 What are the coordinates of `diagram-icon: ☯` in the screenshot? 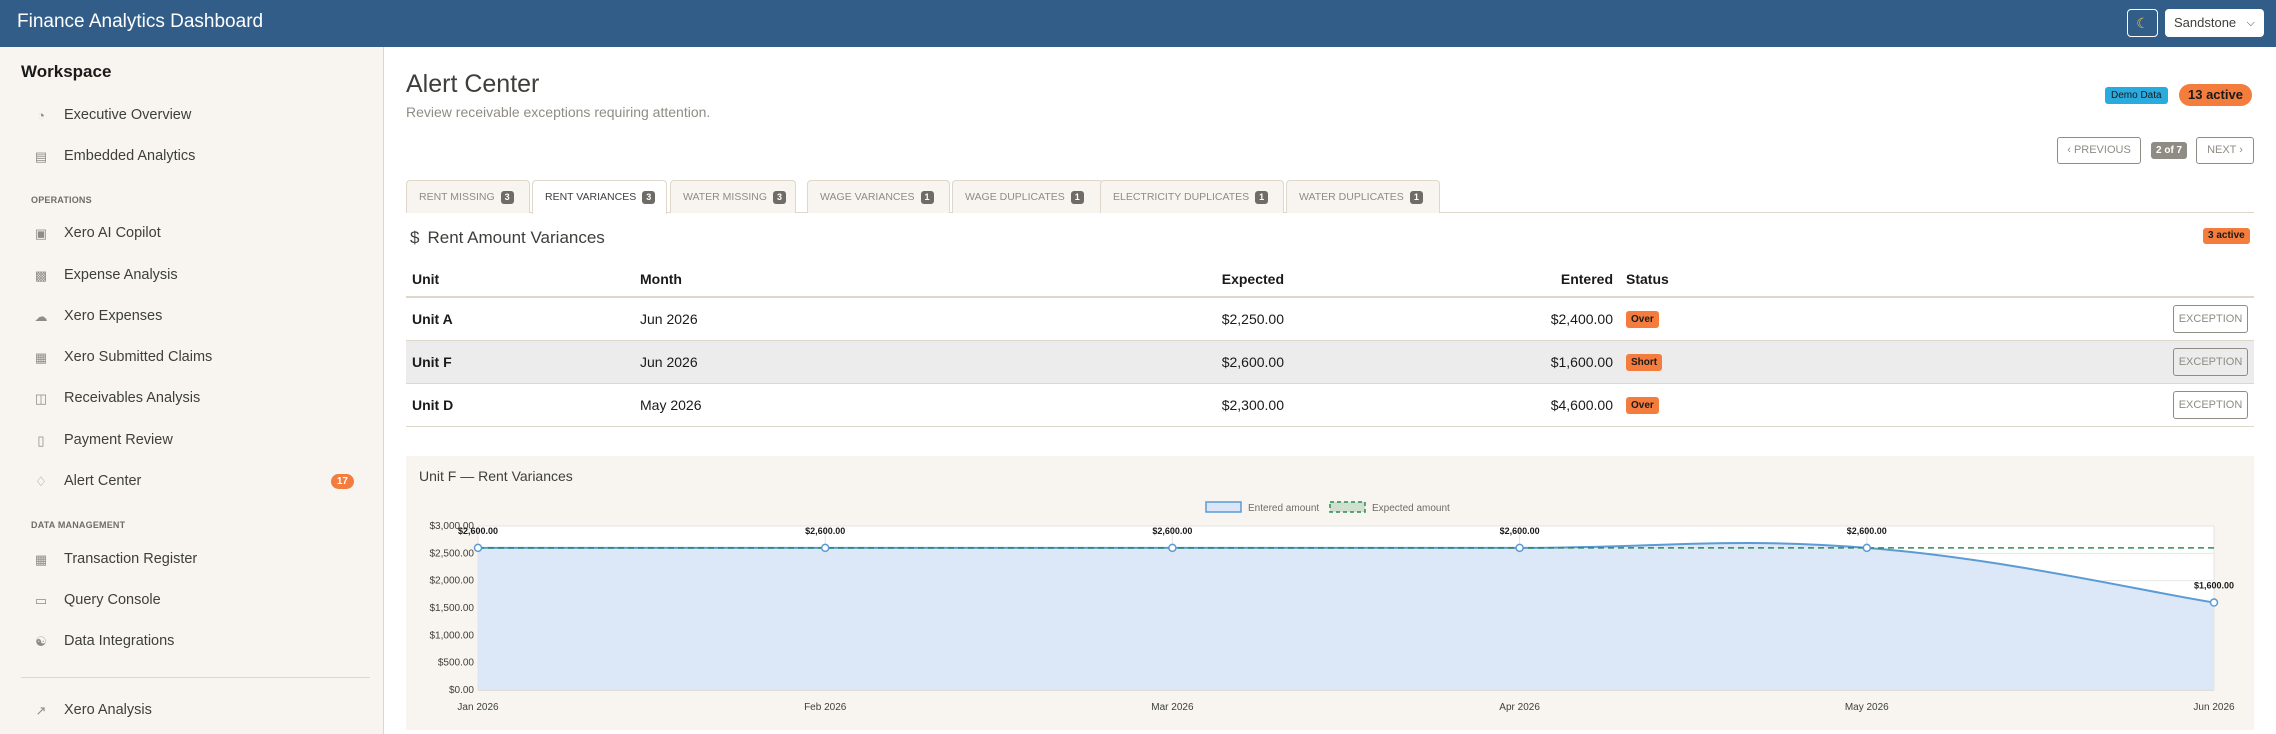 It's located at (41, 641).